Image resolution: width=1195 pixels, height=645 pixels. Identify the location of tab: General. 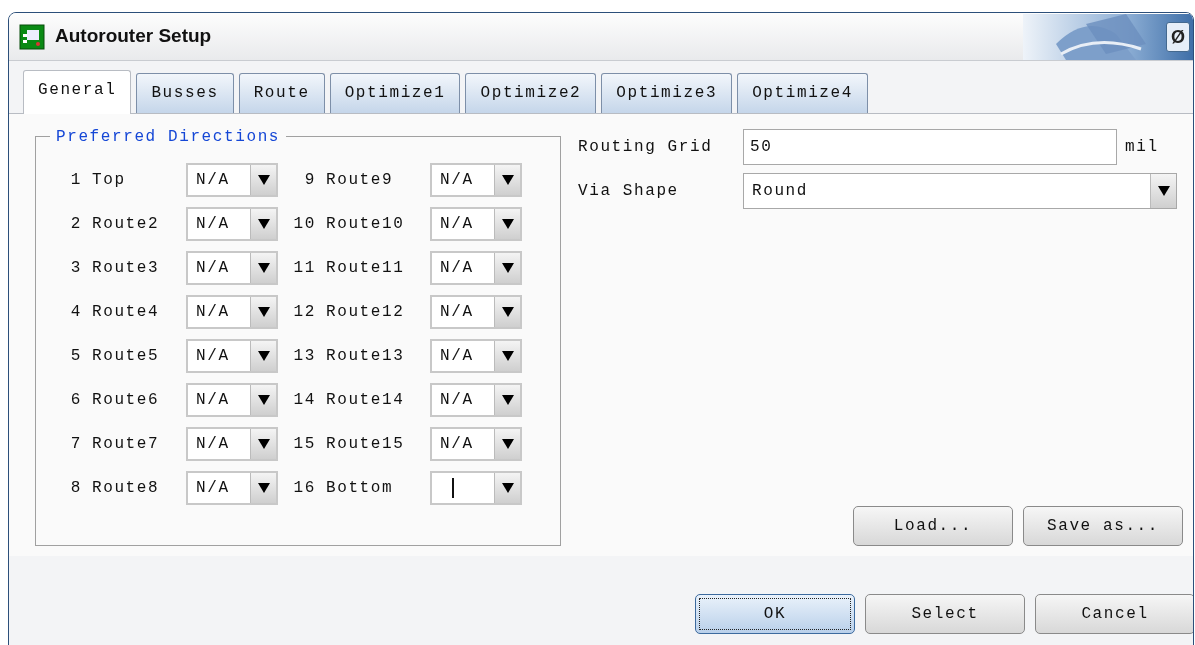
(77, 92).